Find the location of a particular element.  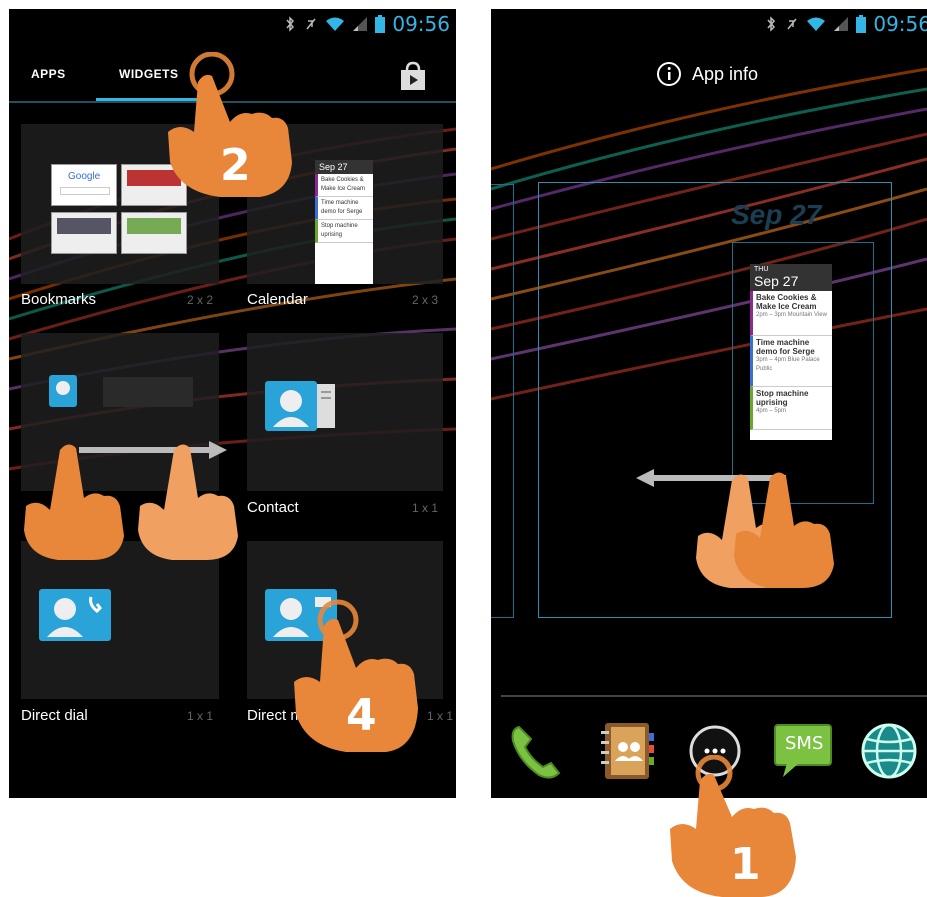

calendar-thumb-event: Stop machine uprising is located at coordinates (344, 231).